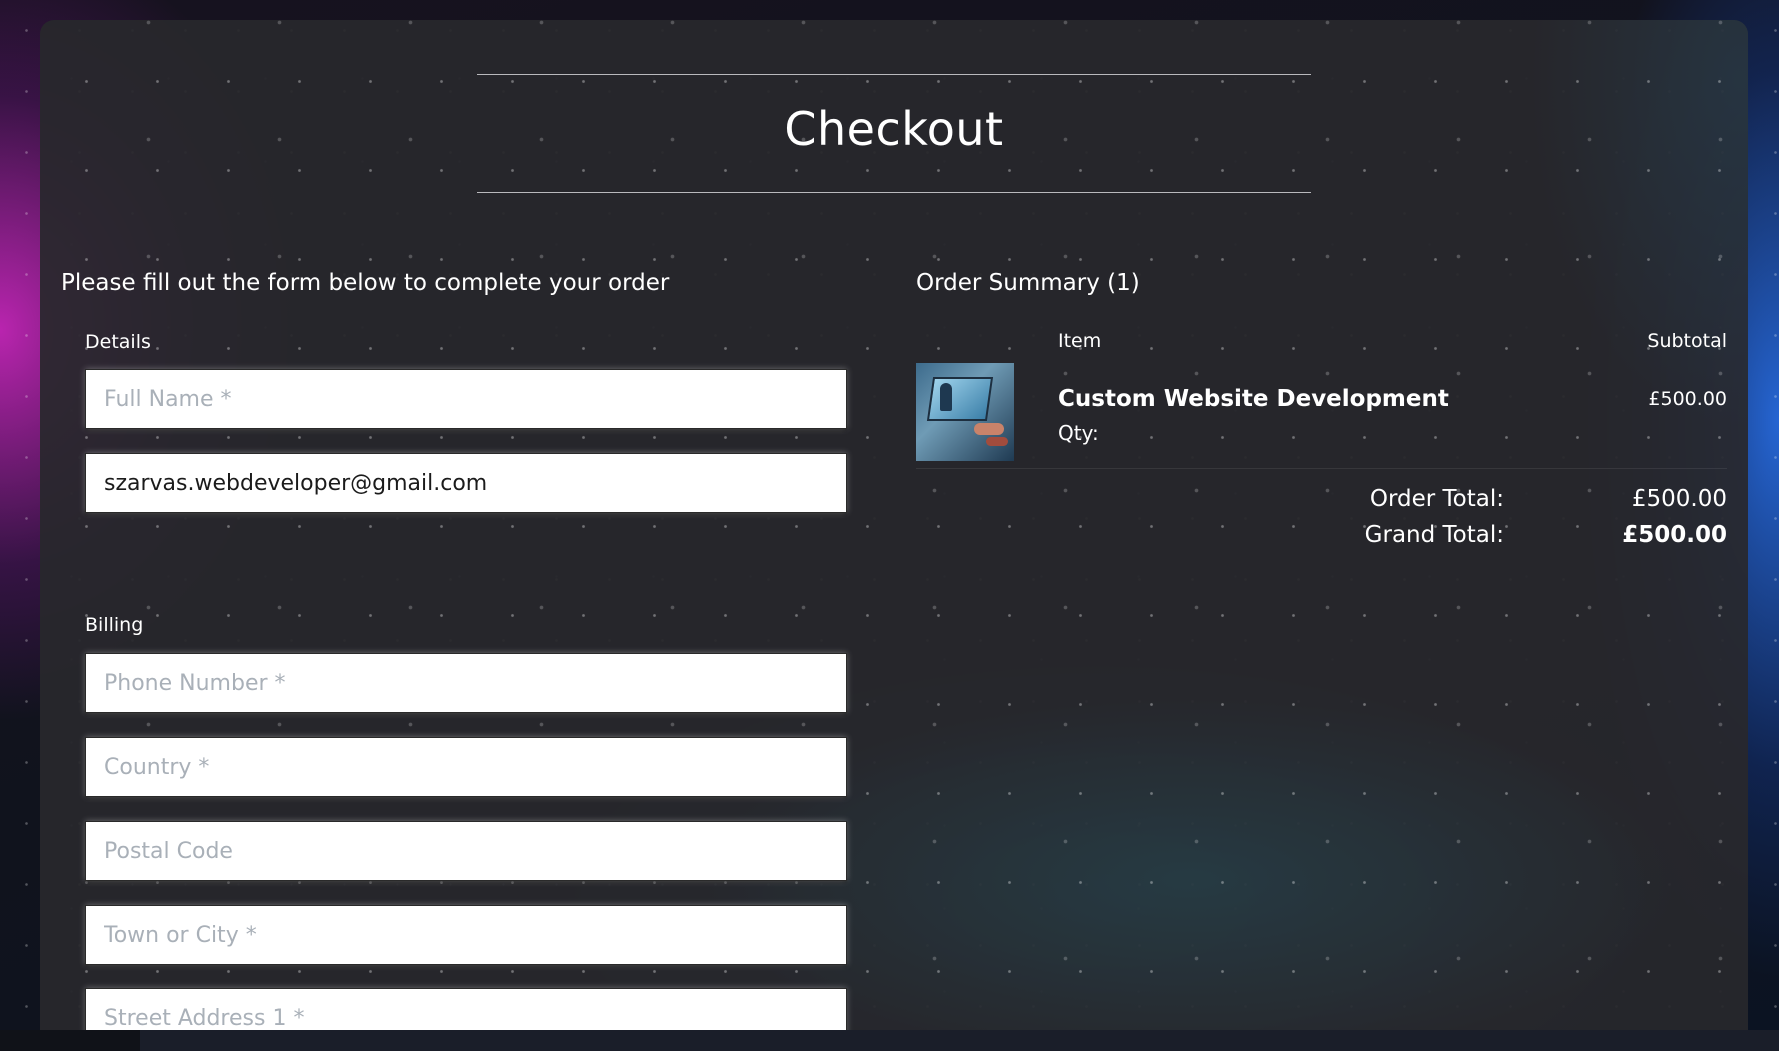 The image size is (1779, 1051). I want to click on phone-number-input, so click(466, 683).